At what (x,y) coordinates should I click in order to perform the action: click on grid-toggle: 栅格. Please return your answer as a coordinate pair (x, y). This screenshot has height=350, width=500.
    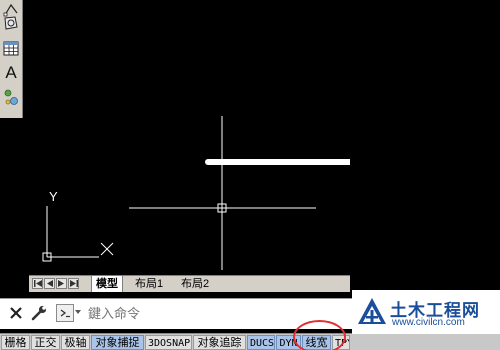
    Looking at the image, I should click on (15, 342).